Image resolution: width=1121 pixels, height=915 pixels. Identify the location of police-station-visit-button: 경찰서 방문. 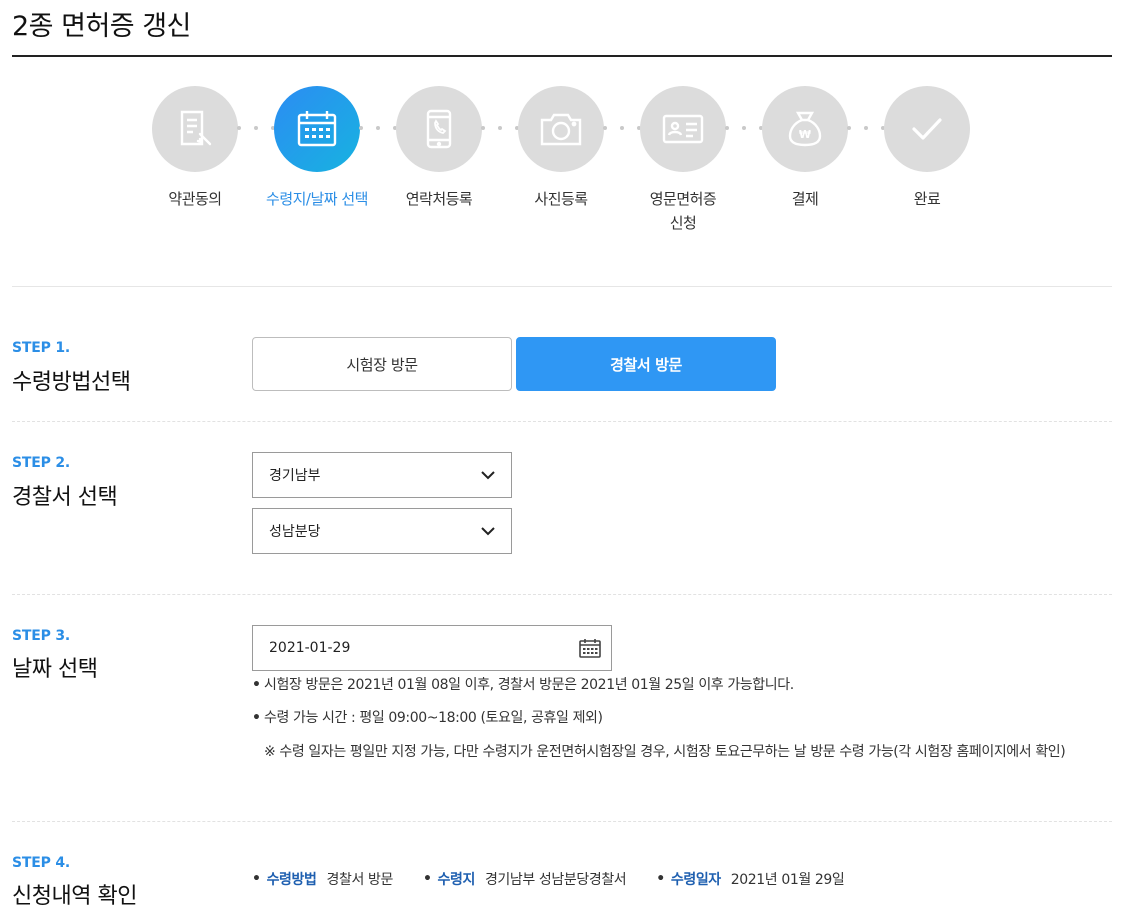
(646, 364).